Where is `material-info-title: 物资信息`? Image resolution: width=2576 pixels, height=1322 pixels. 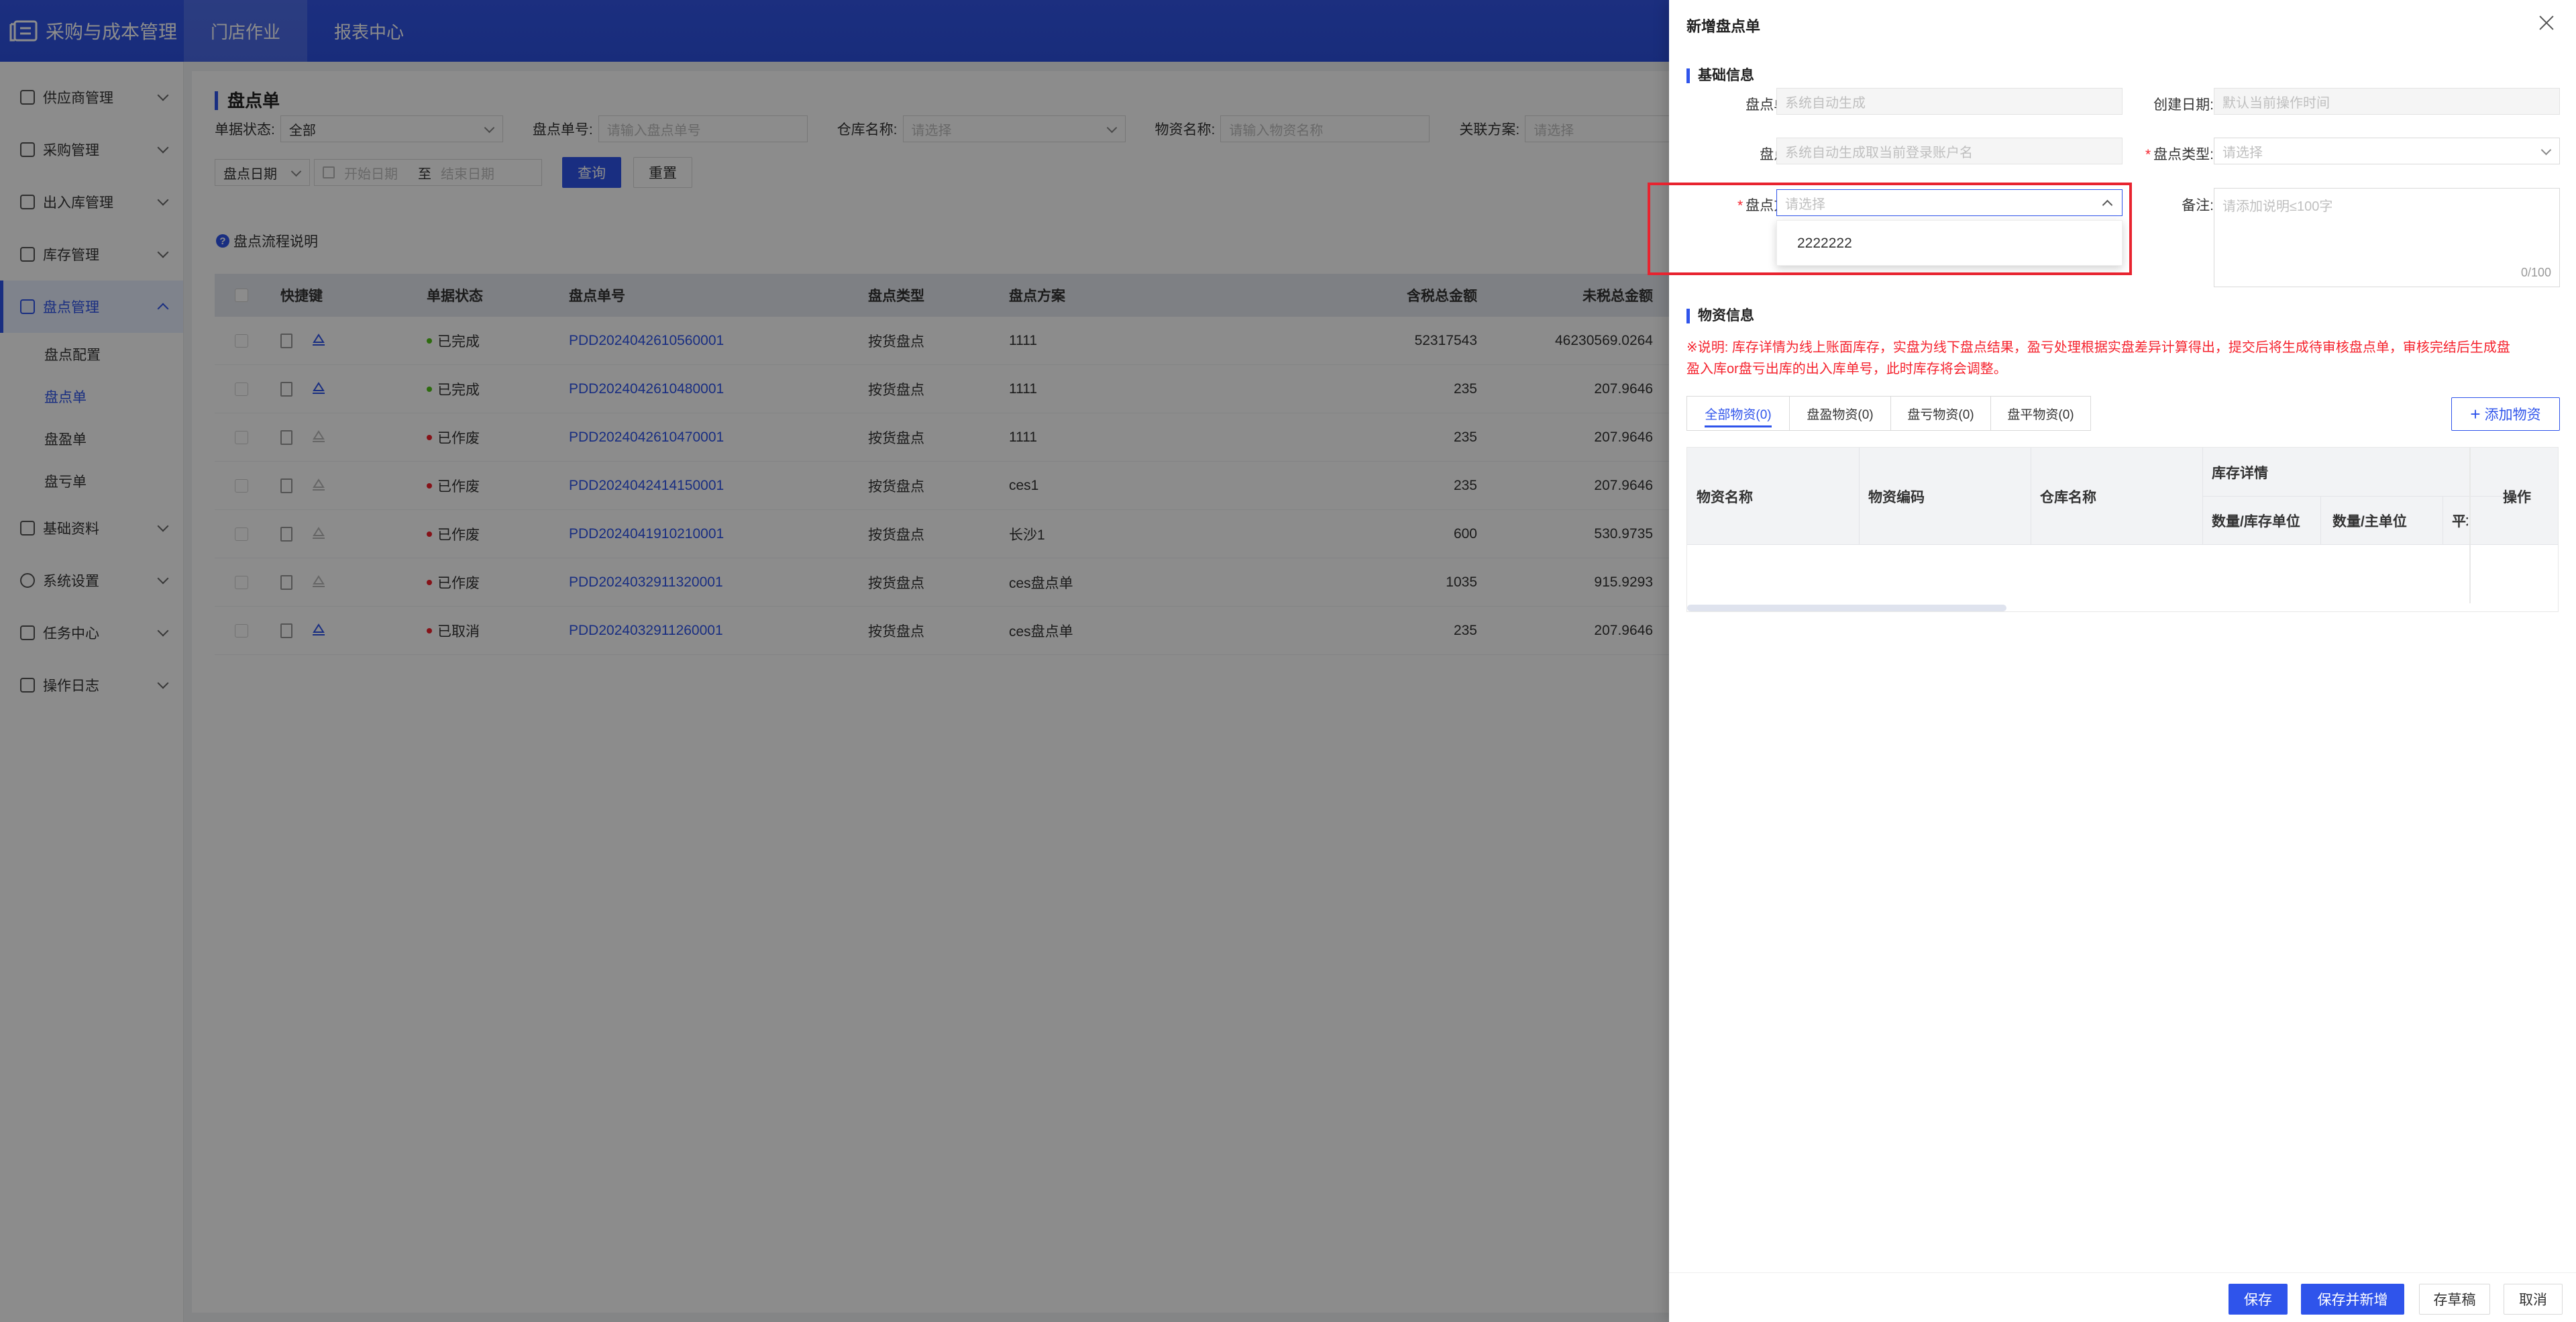
material-info-title: 物资信息 is located at coordinates (1720, 316).